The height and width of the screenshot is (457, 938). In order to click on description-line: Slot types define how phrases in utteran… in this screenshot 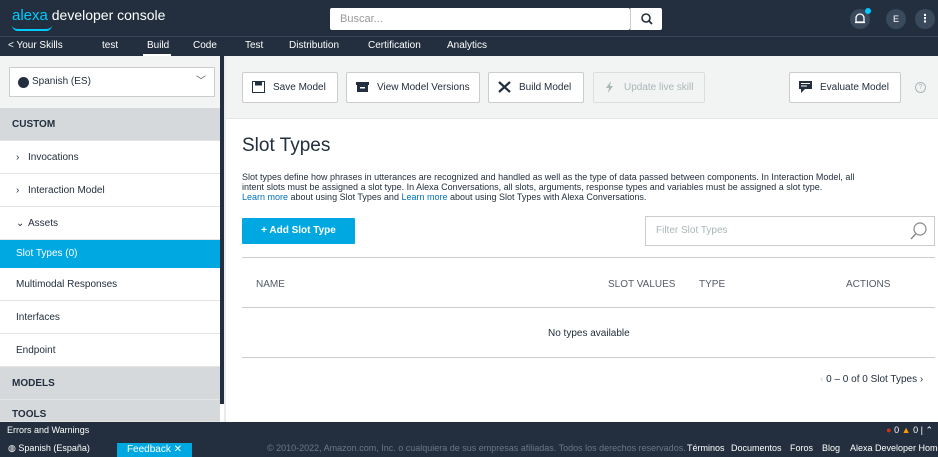, I will do `click(548, 177)`.